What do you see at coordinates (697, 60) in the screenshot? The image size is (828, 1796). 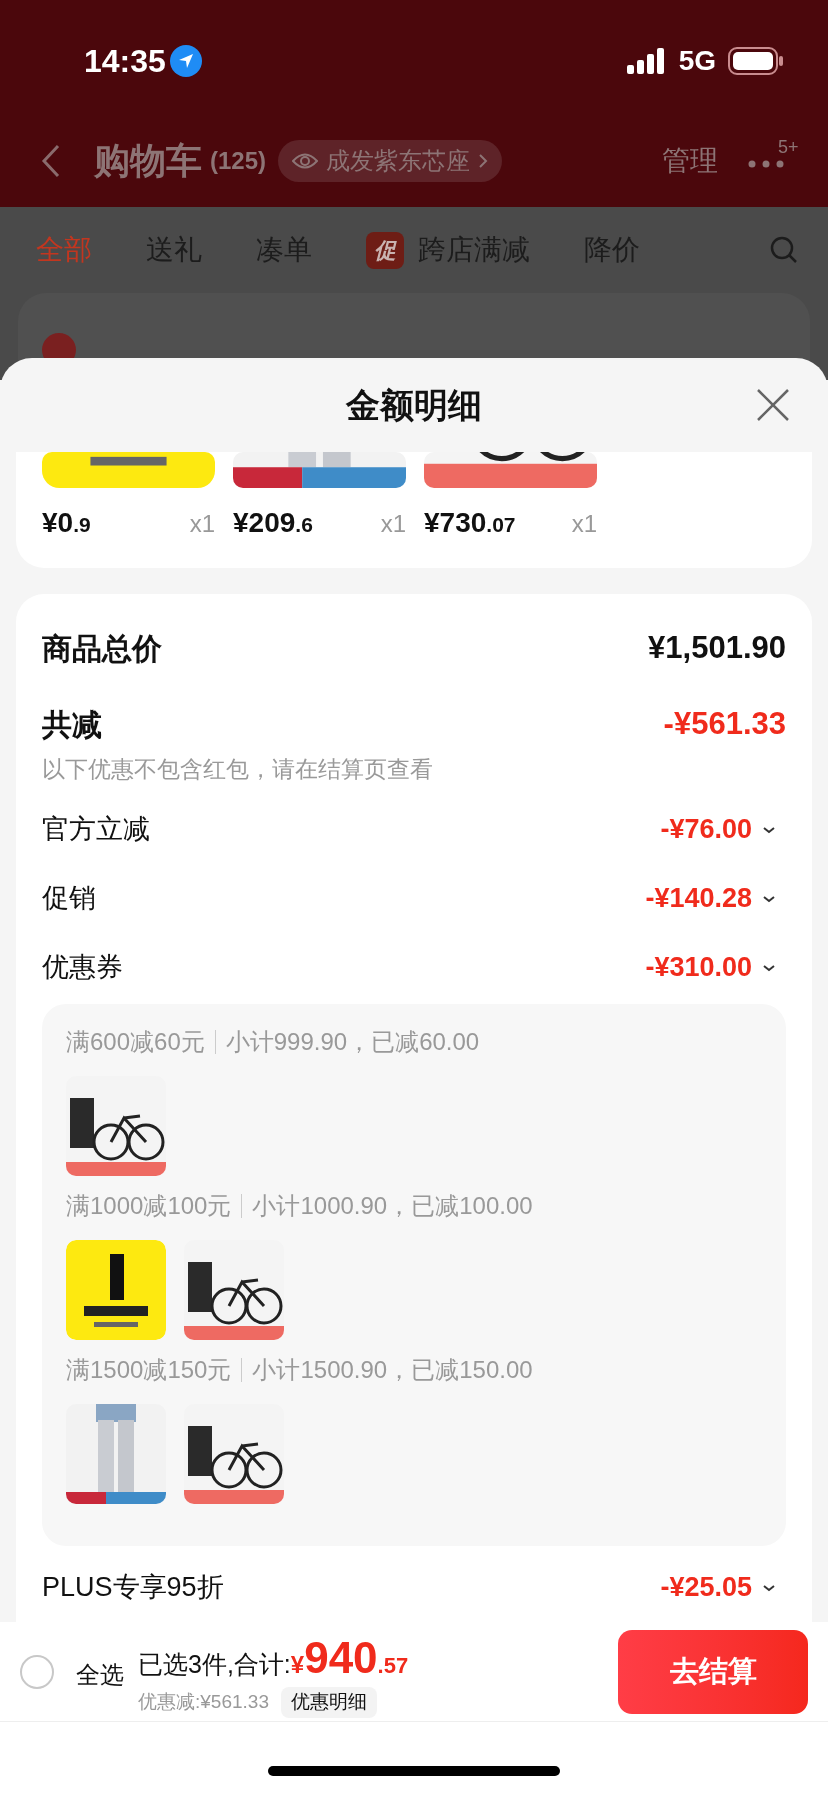 I see `network-label: 5G` at bounding box center [697, 60].